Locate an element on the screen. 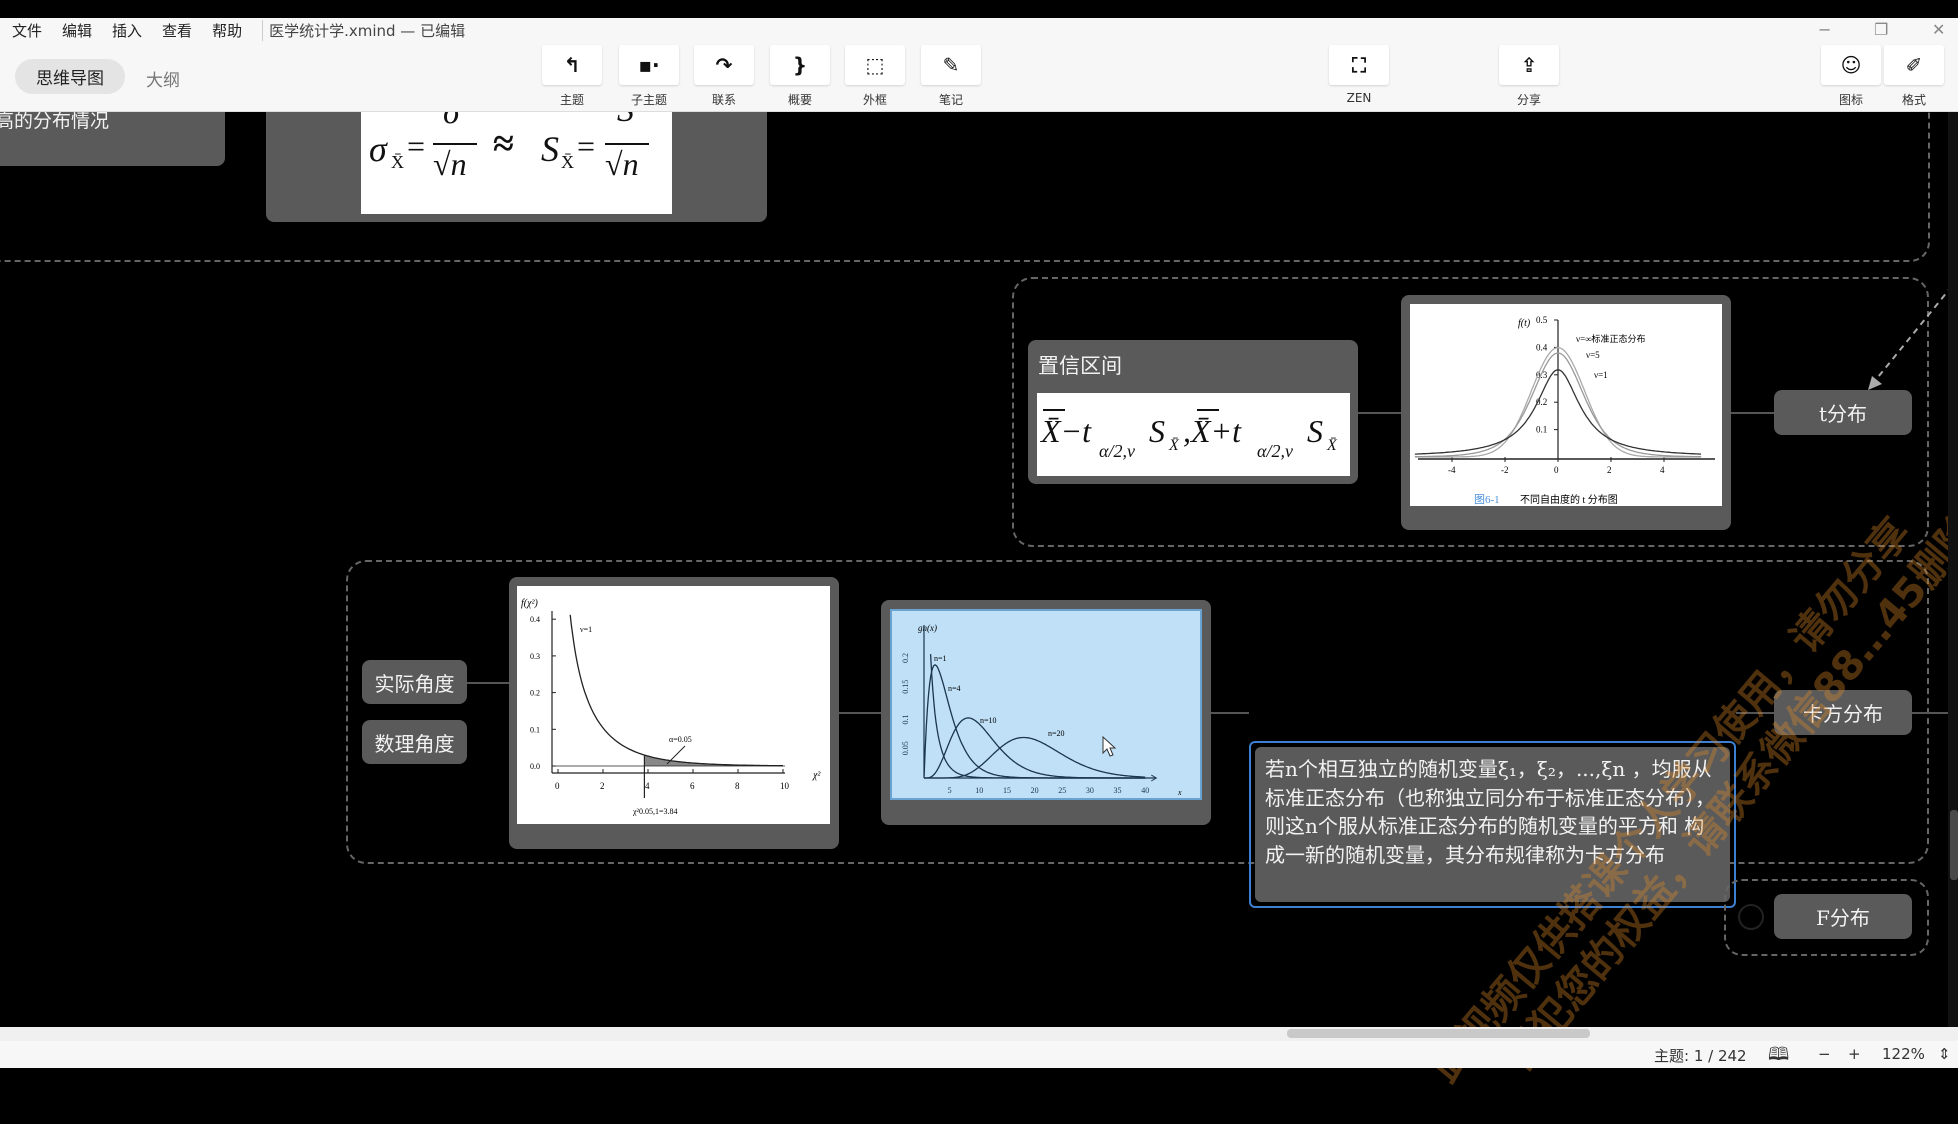 Image resolution: width=1958 pixels, height=1124 pixels. relationship-icon: ↷ is located at coordinates (724, 65).